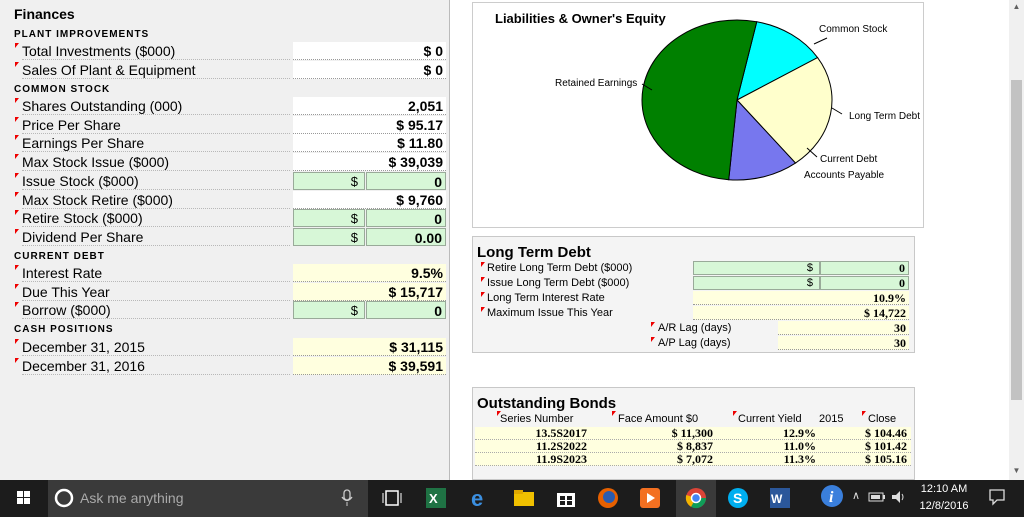 This screenshot has height=522, width=1024. What do you see at coordinates (156, 200) in the screenshot?
I see `row-label-max-stock-retire-000: Max Stock Retire ($000)` at bounding box center [156, 200].